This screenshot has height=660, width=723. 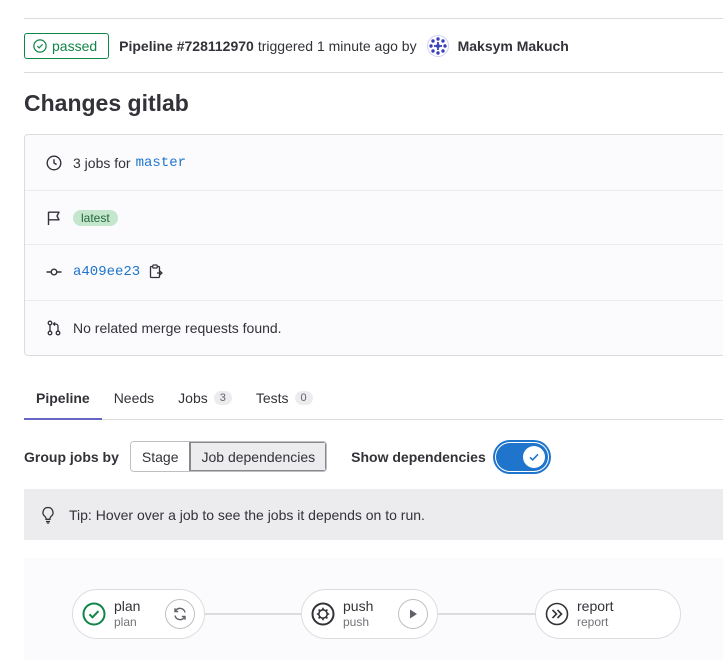 What do you see at coordinates (106, 272) in the screenshot?
I see `commit-sha-link: a409ee23` at bounding box center [106, 272].